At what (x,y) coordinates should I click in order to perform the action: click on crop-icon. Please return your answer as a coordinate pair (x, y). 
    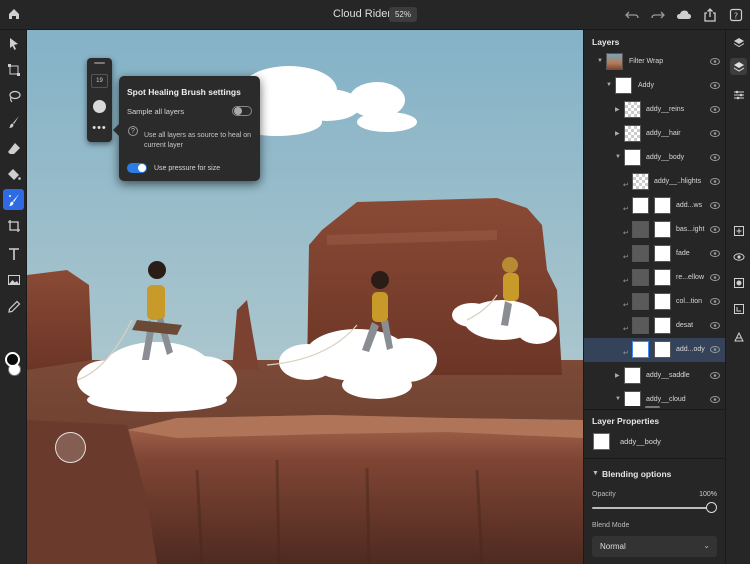
    Looking at the image, I should click on (13, 225).